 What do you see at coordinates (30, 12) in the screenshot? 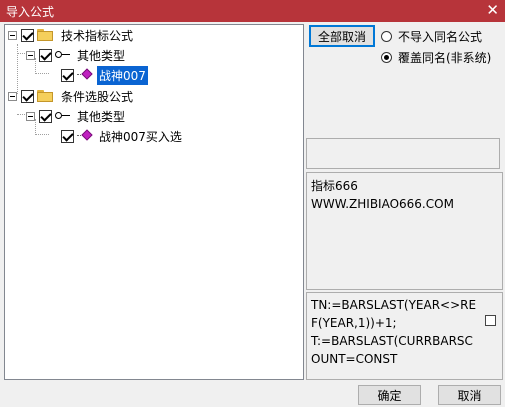
I see `window-title: 导入公式` at bounding box center [30, 12].